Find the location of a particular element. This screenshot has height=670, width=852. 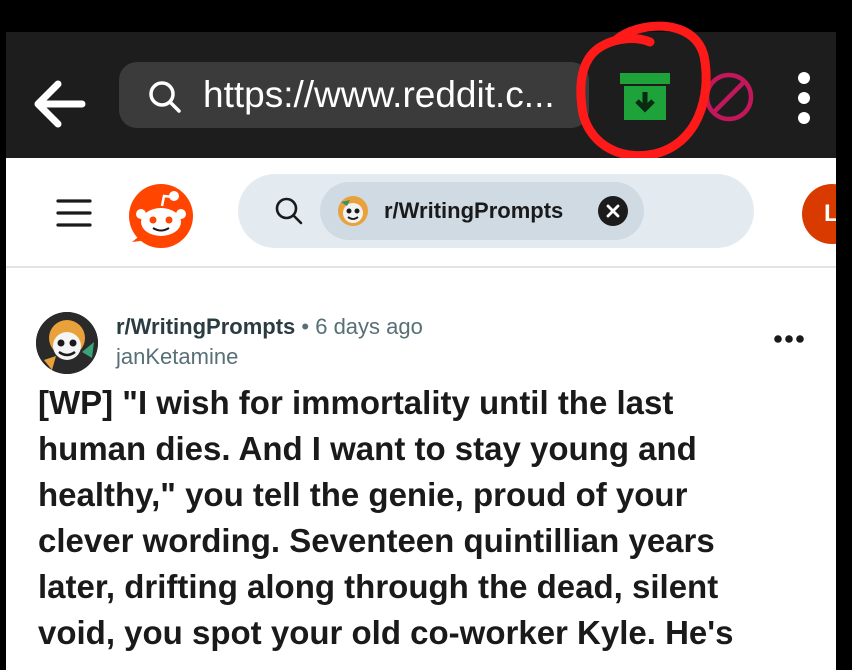

chip-label: r/WritingPrompts is located at coordinates (474, 210).